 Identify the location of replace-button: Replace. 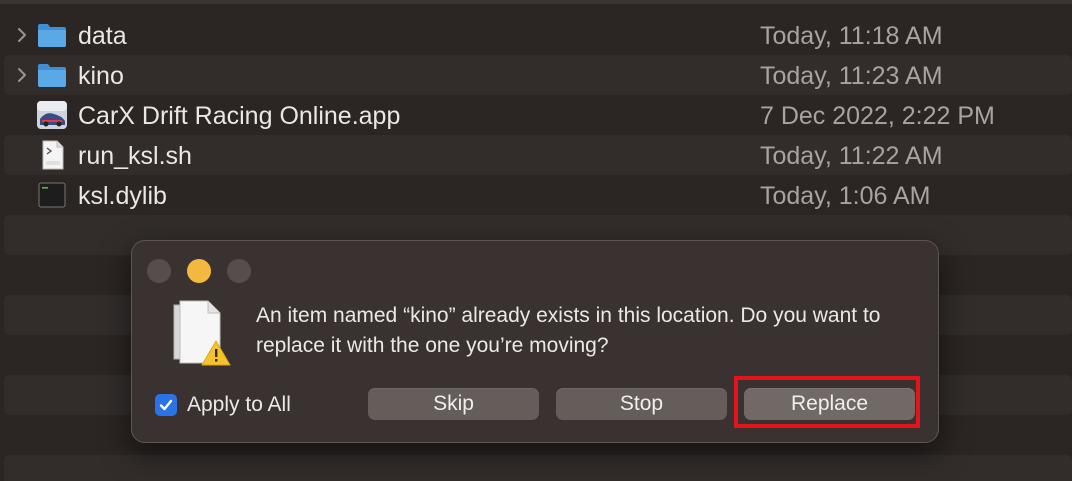
(829, 404).